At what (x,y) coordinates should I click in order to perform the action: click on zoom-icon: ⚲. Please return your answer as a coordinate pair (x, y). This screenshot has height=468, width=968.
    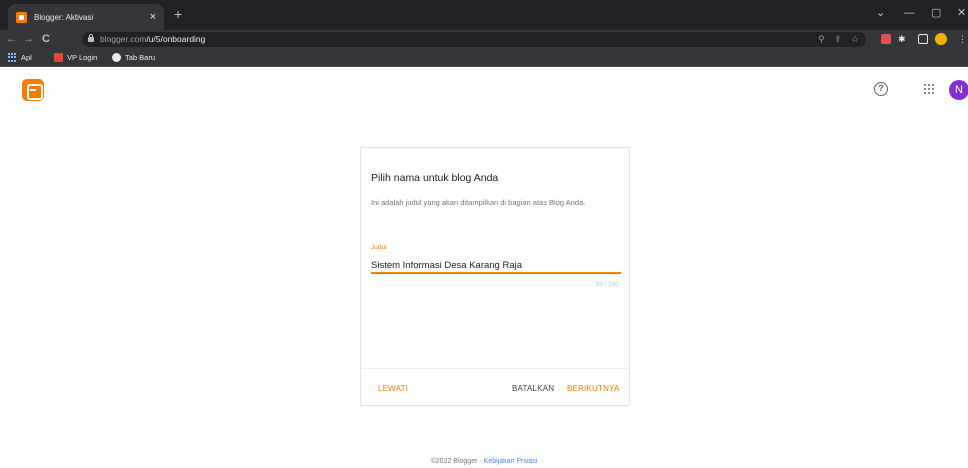
    Looking at the image, I should click on (821, 39).